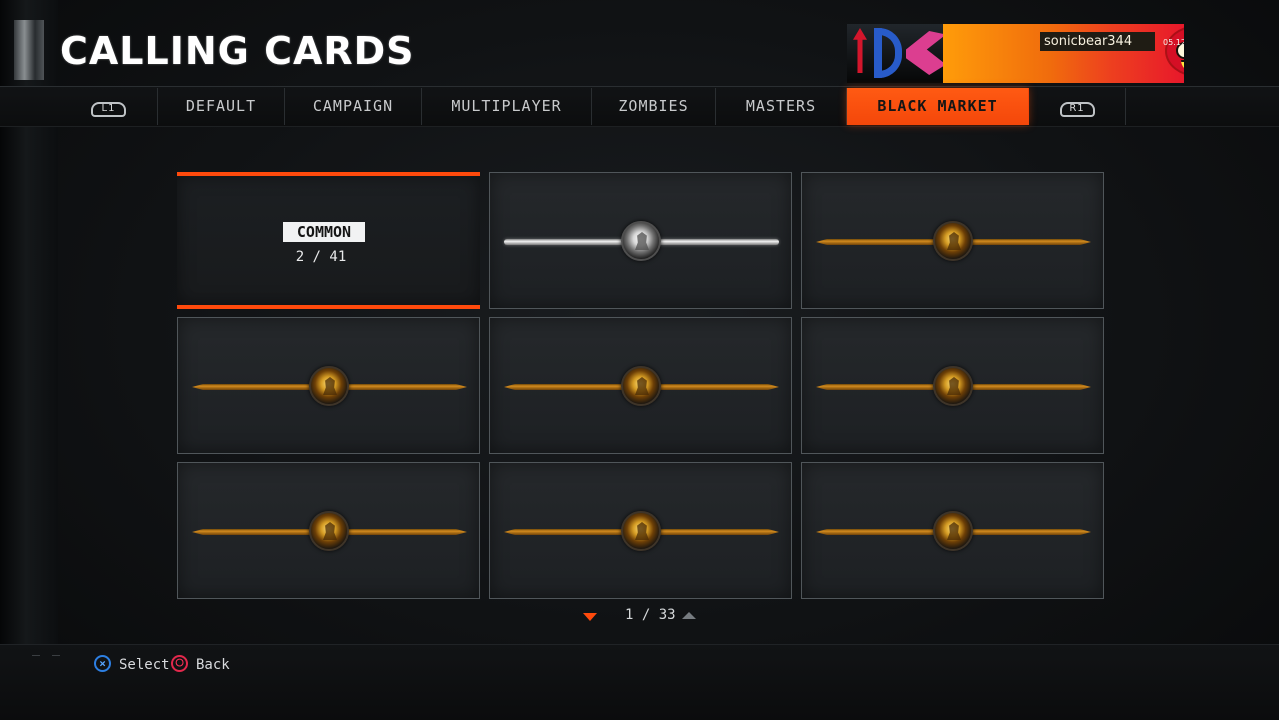  I want to click on tab-masters: MASTERS, so click(781, 106).